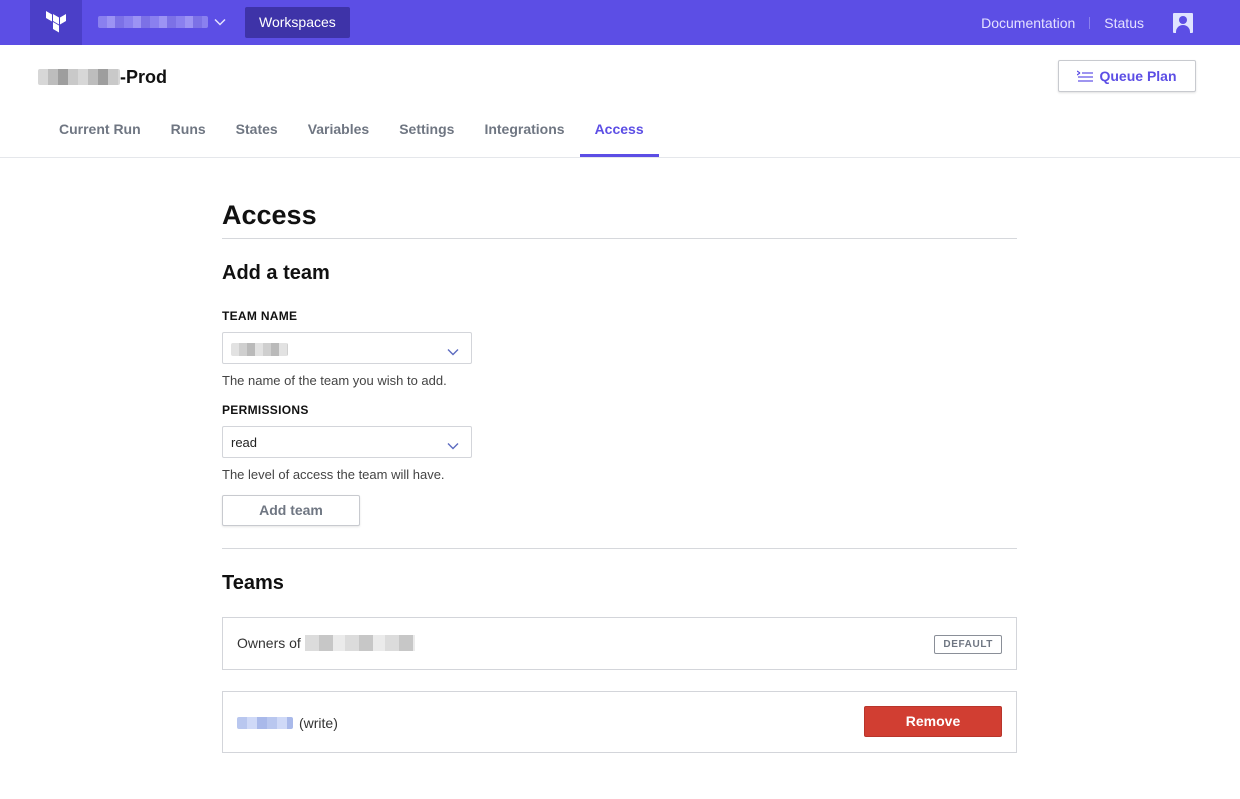 This screenshot has width=1240, height=799. What do you see at coordinates (347, 442) in the screenshot?
I see `permissions-select: read` at bounding box center [347, 442].